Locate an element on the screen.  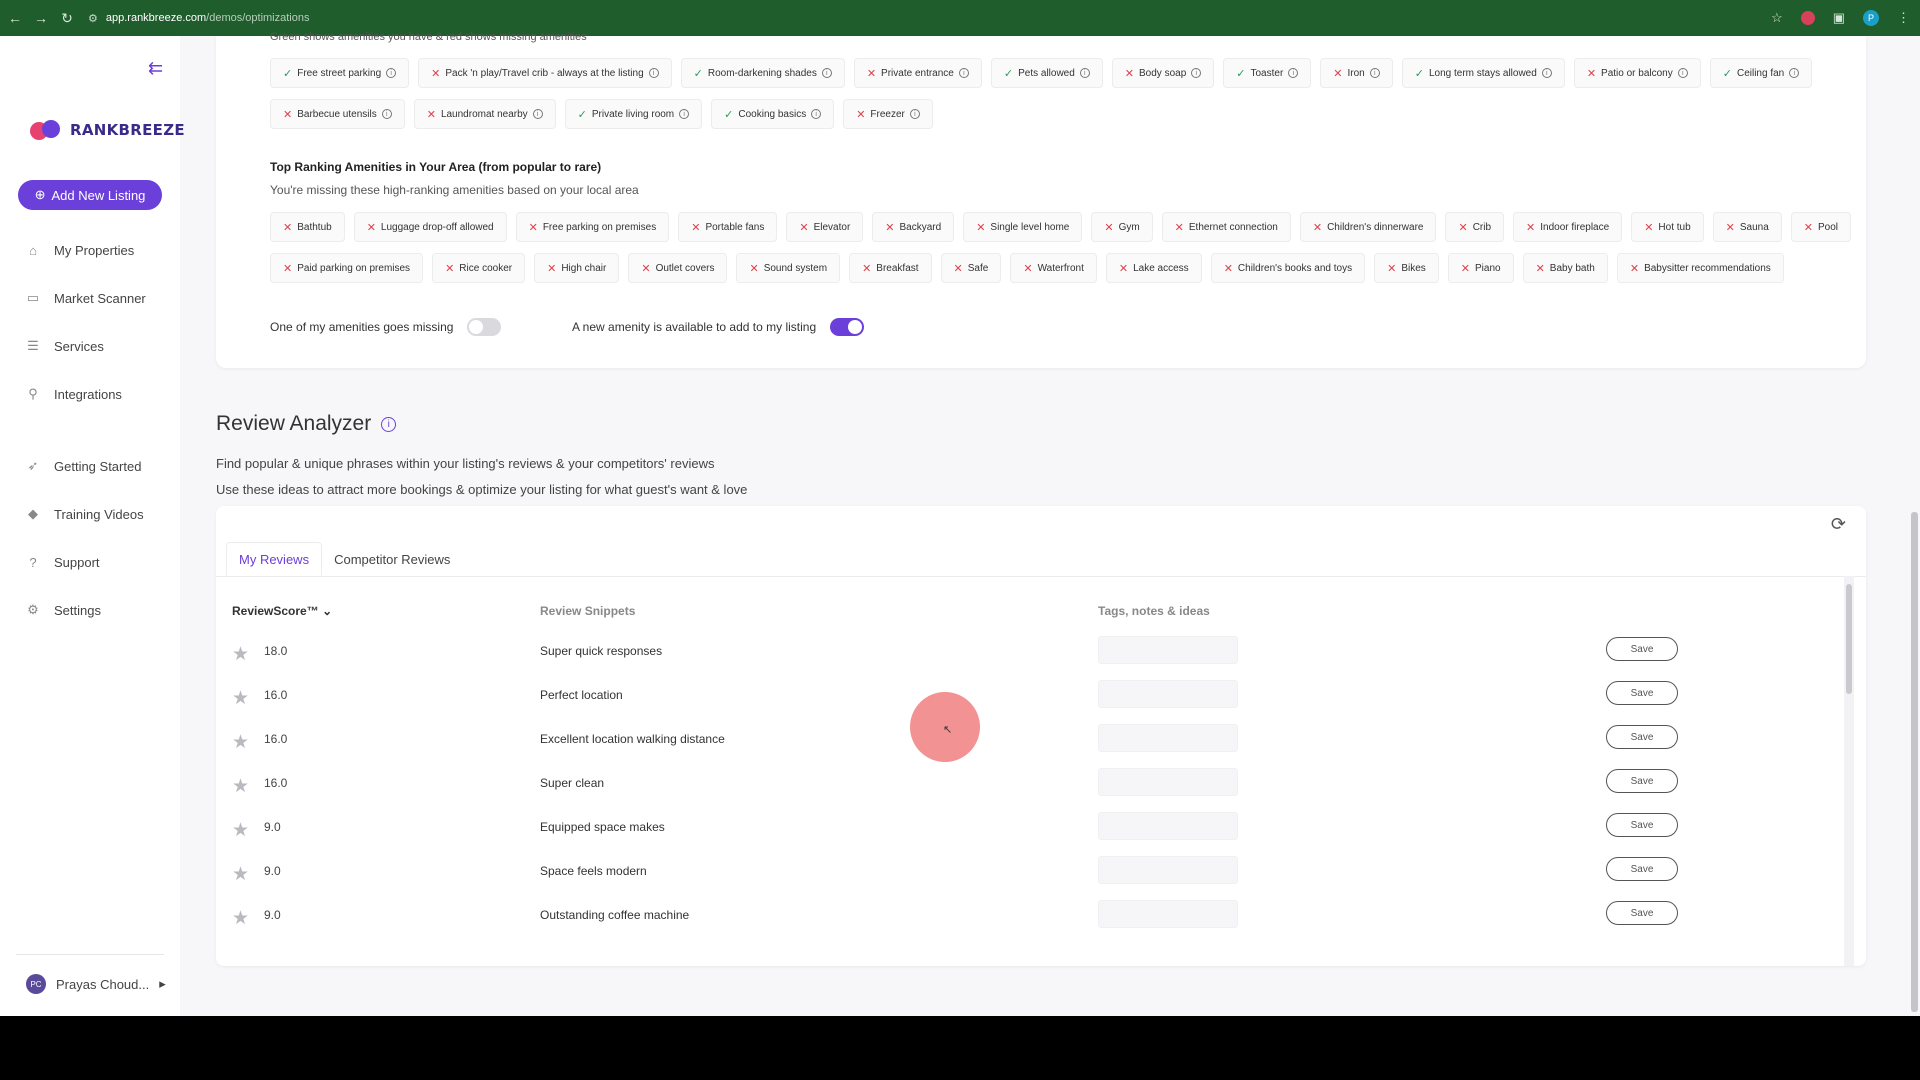
amenity-chip: ✕ Babysitter recommendations is located at coordinates (1700, 268).